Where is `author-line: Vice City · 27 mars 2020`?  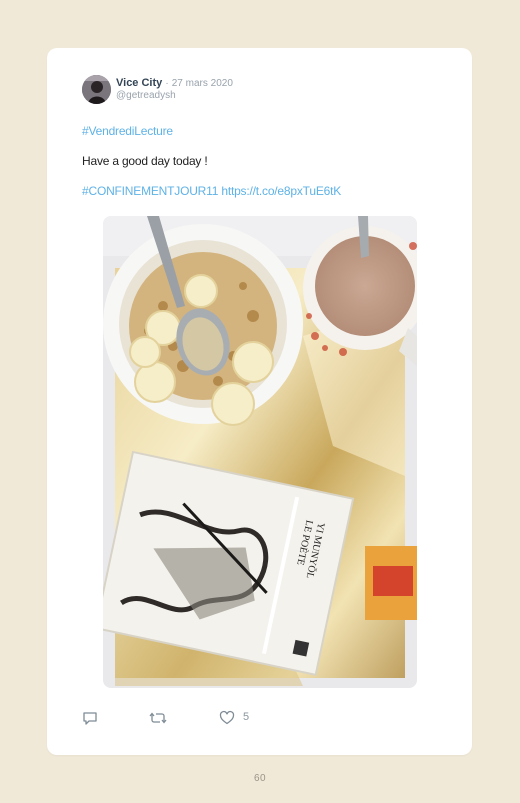 author-line: Vice City · 27 mars 2020 is located at coordinates (174, 83).